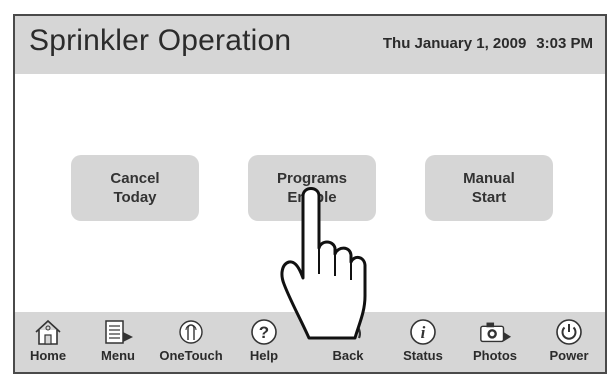  What do you see at coordinates (160, 40) in the screenshot?
I see `page-title: Sprinkler Operation` at bounding box center [160, 40].